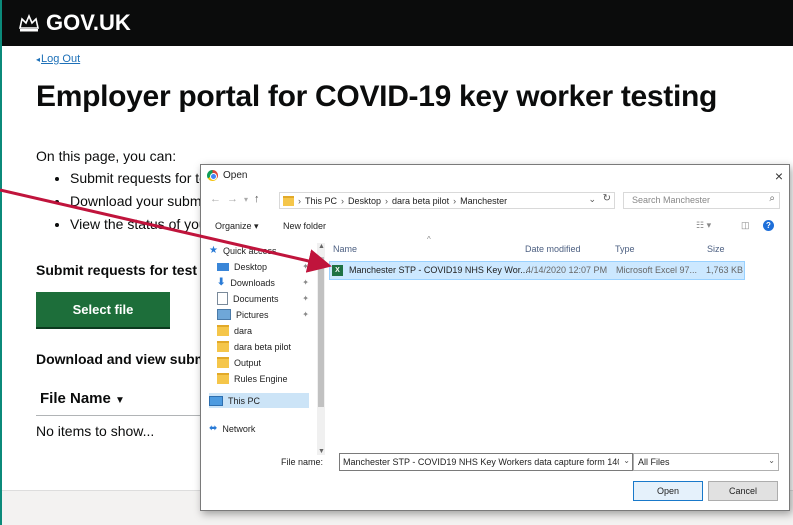 The width and height of the screenshot is (793, 525). What do you see at coordinates (495, 176) in the screenshot?
I see `dialog-titlebar: Open ×` at bounding box center [495, 176].